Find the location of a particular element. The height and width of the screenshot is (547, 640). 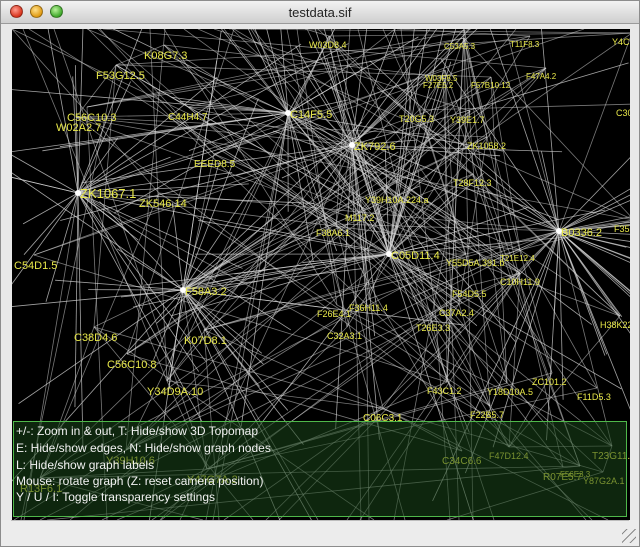

node-label: F53G12.5 is located at coordinates (120, 76).